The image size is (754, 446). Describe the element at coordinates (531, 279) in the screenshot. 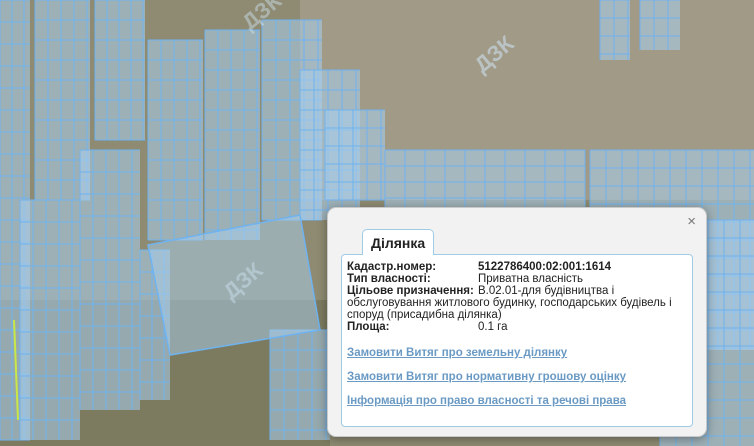

I see `ownership-value: Приватна власність` at that location.